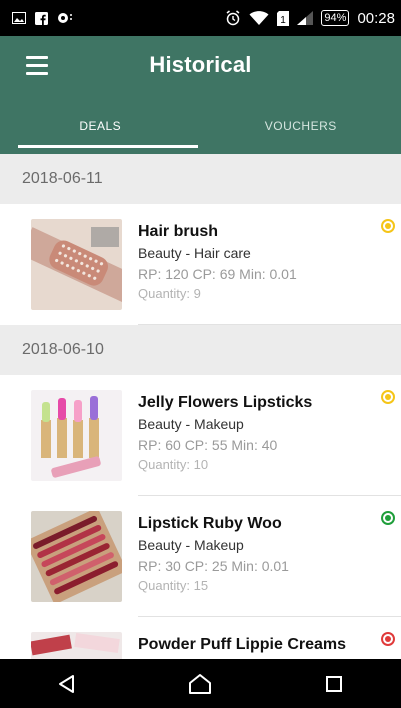 This screenshot has height=708, width=401. I want to click on clock: 00:28, so click(376, 18).